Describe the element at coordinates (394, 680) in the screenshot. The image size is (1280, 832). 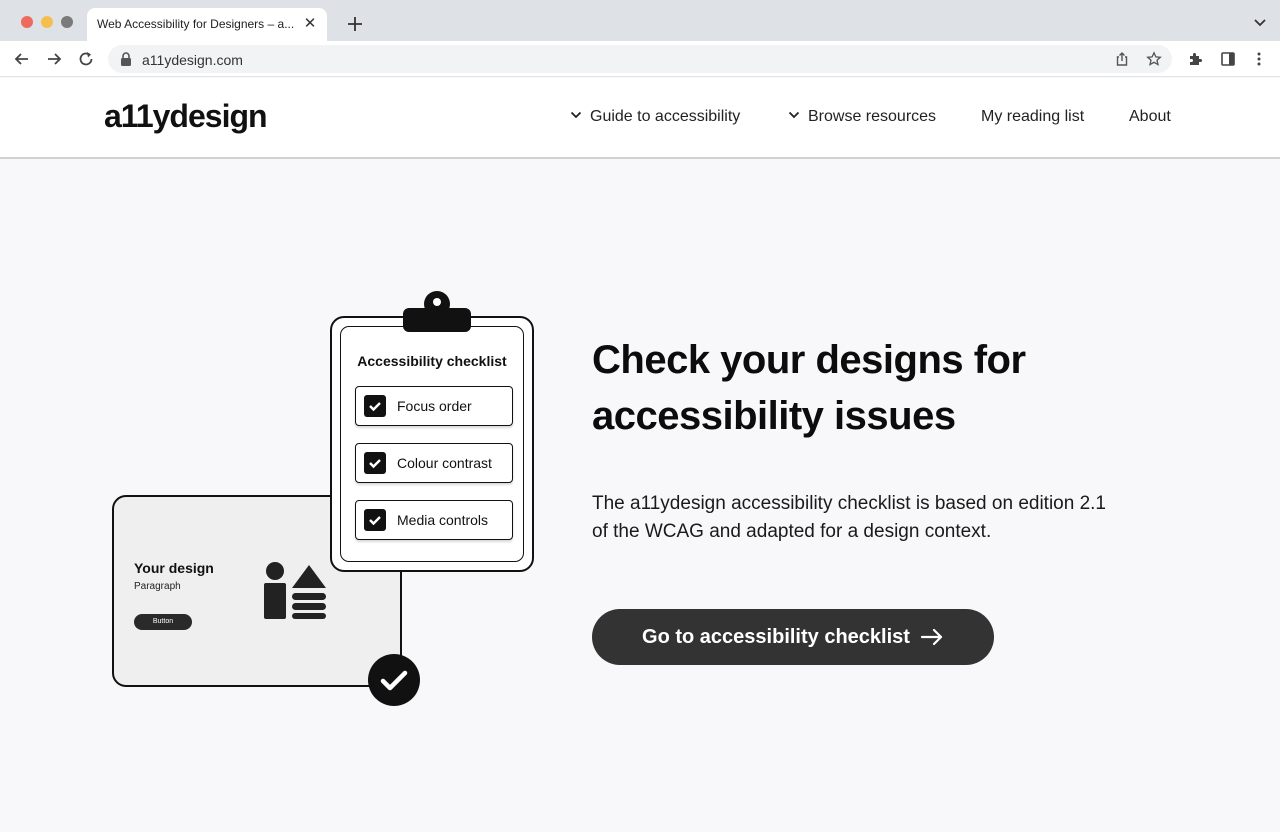
I see `approved-check-icon` at that location.